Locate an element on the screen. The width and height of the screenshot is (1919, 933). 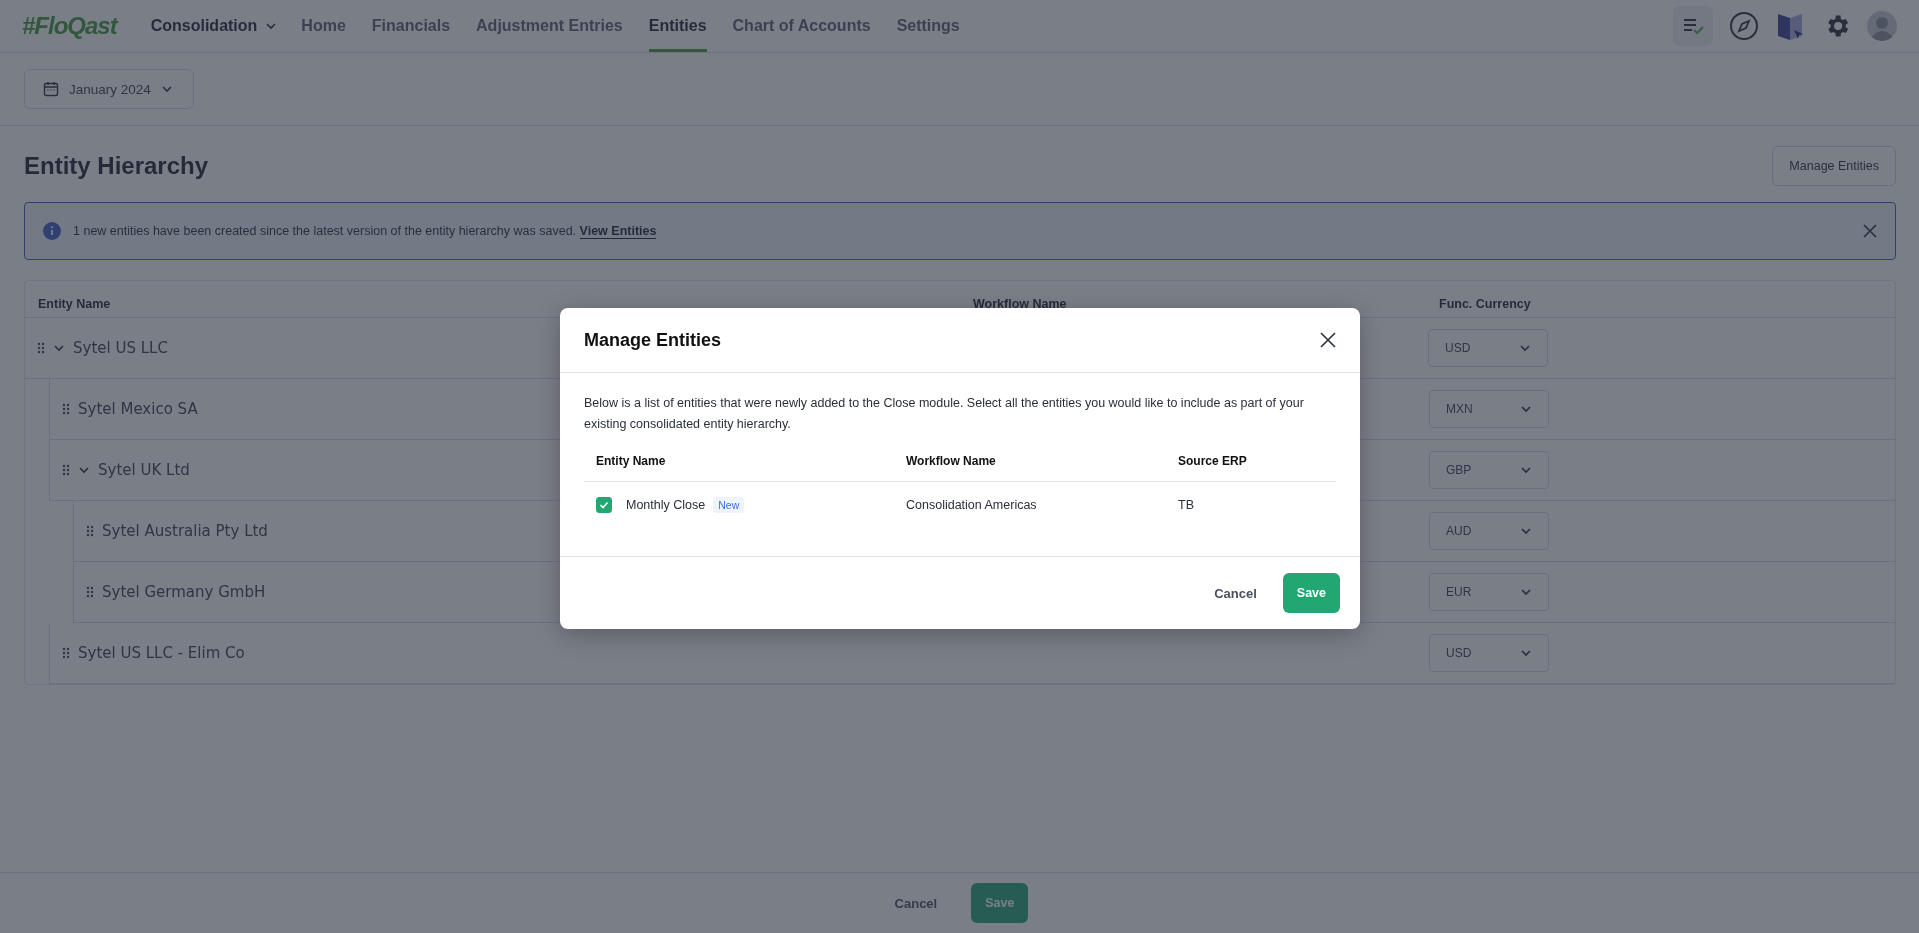
checkbox is located at coordinates (604, 505).